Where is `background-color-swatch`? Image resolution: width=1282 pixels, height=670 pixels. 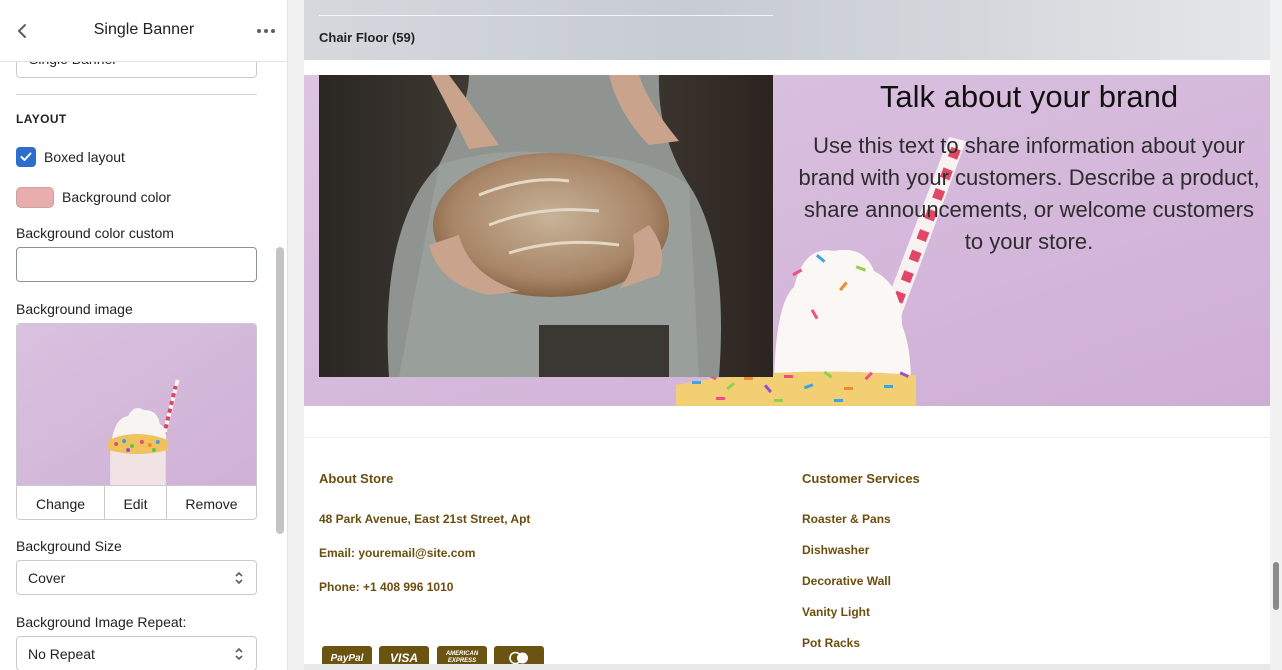
background-color-swatch is located at coordinates (35, 197).